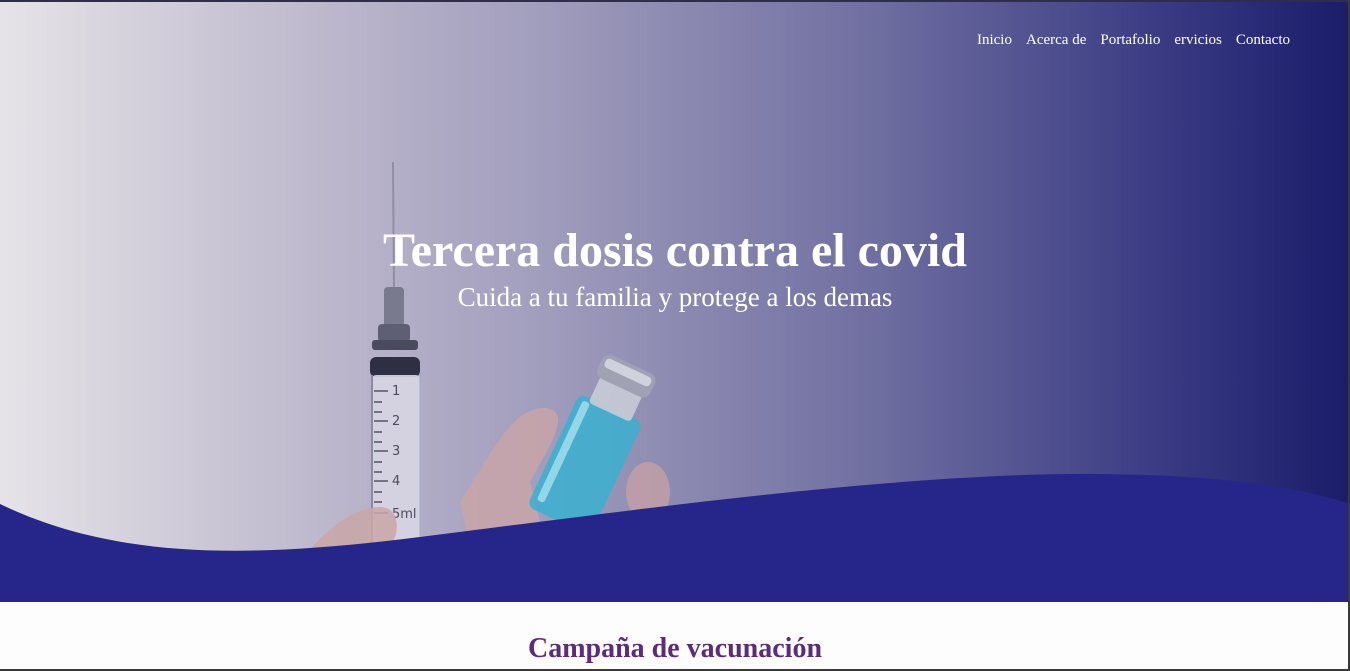 This screenshot has height=671, width=1350. I want to click on nav-link-inicio: Inicio, so click(994, 40).